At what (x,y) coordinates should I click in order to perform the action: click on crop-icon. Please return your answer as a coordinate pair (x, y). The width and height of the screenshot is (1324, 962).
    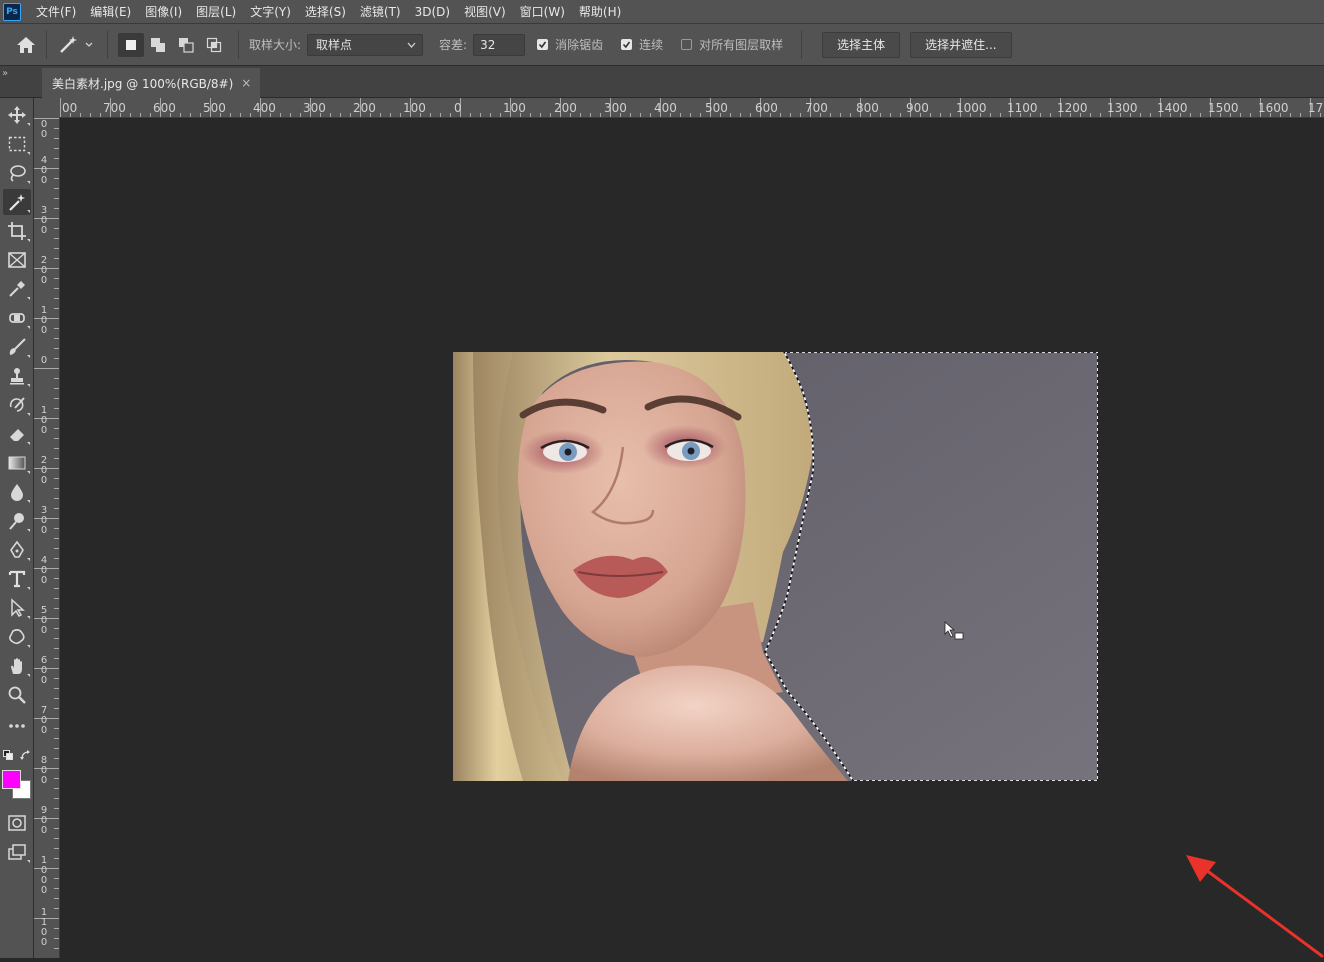
    Looking at the image, I should click on (17, 231).